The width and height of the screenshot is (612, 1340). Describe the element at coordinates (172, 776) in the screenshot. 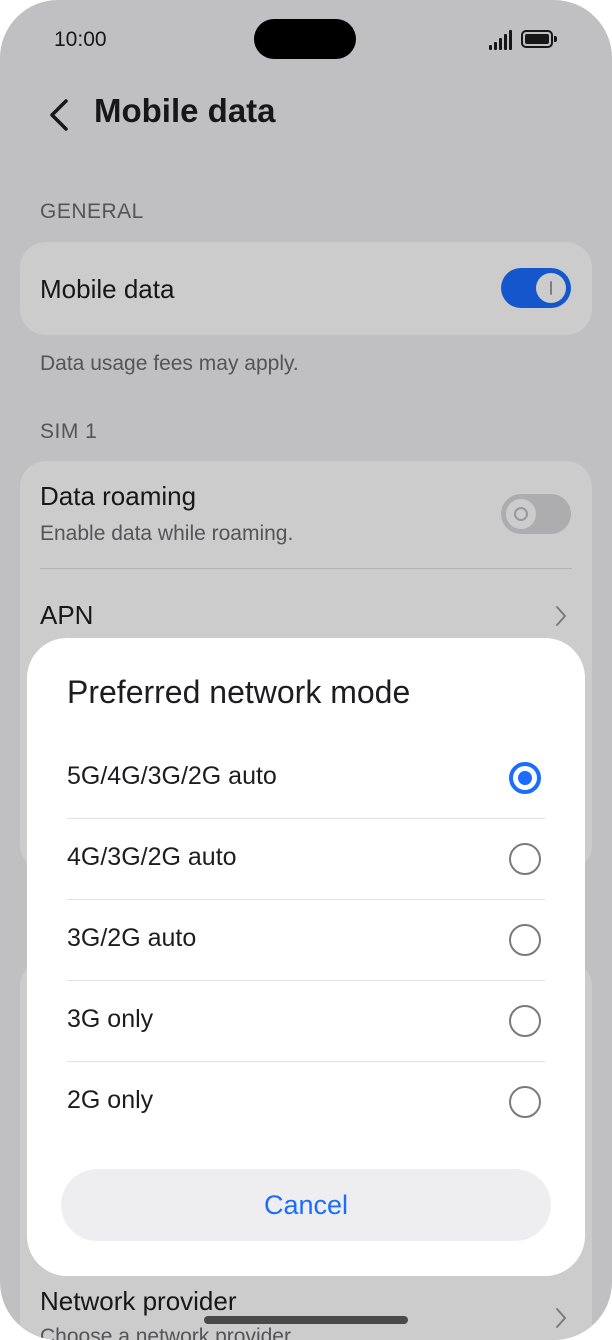

I see `option-label: 5G/4G/3G/2G auto` at that location.